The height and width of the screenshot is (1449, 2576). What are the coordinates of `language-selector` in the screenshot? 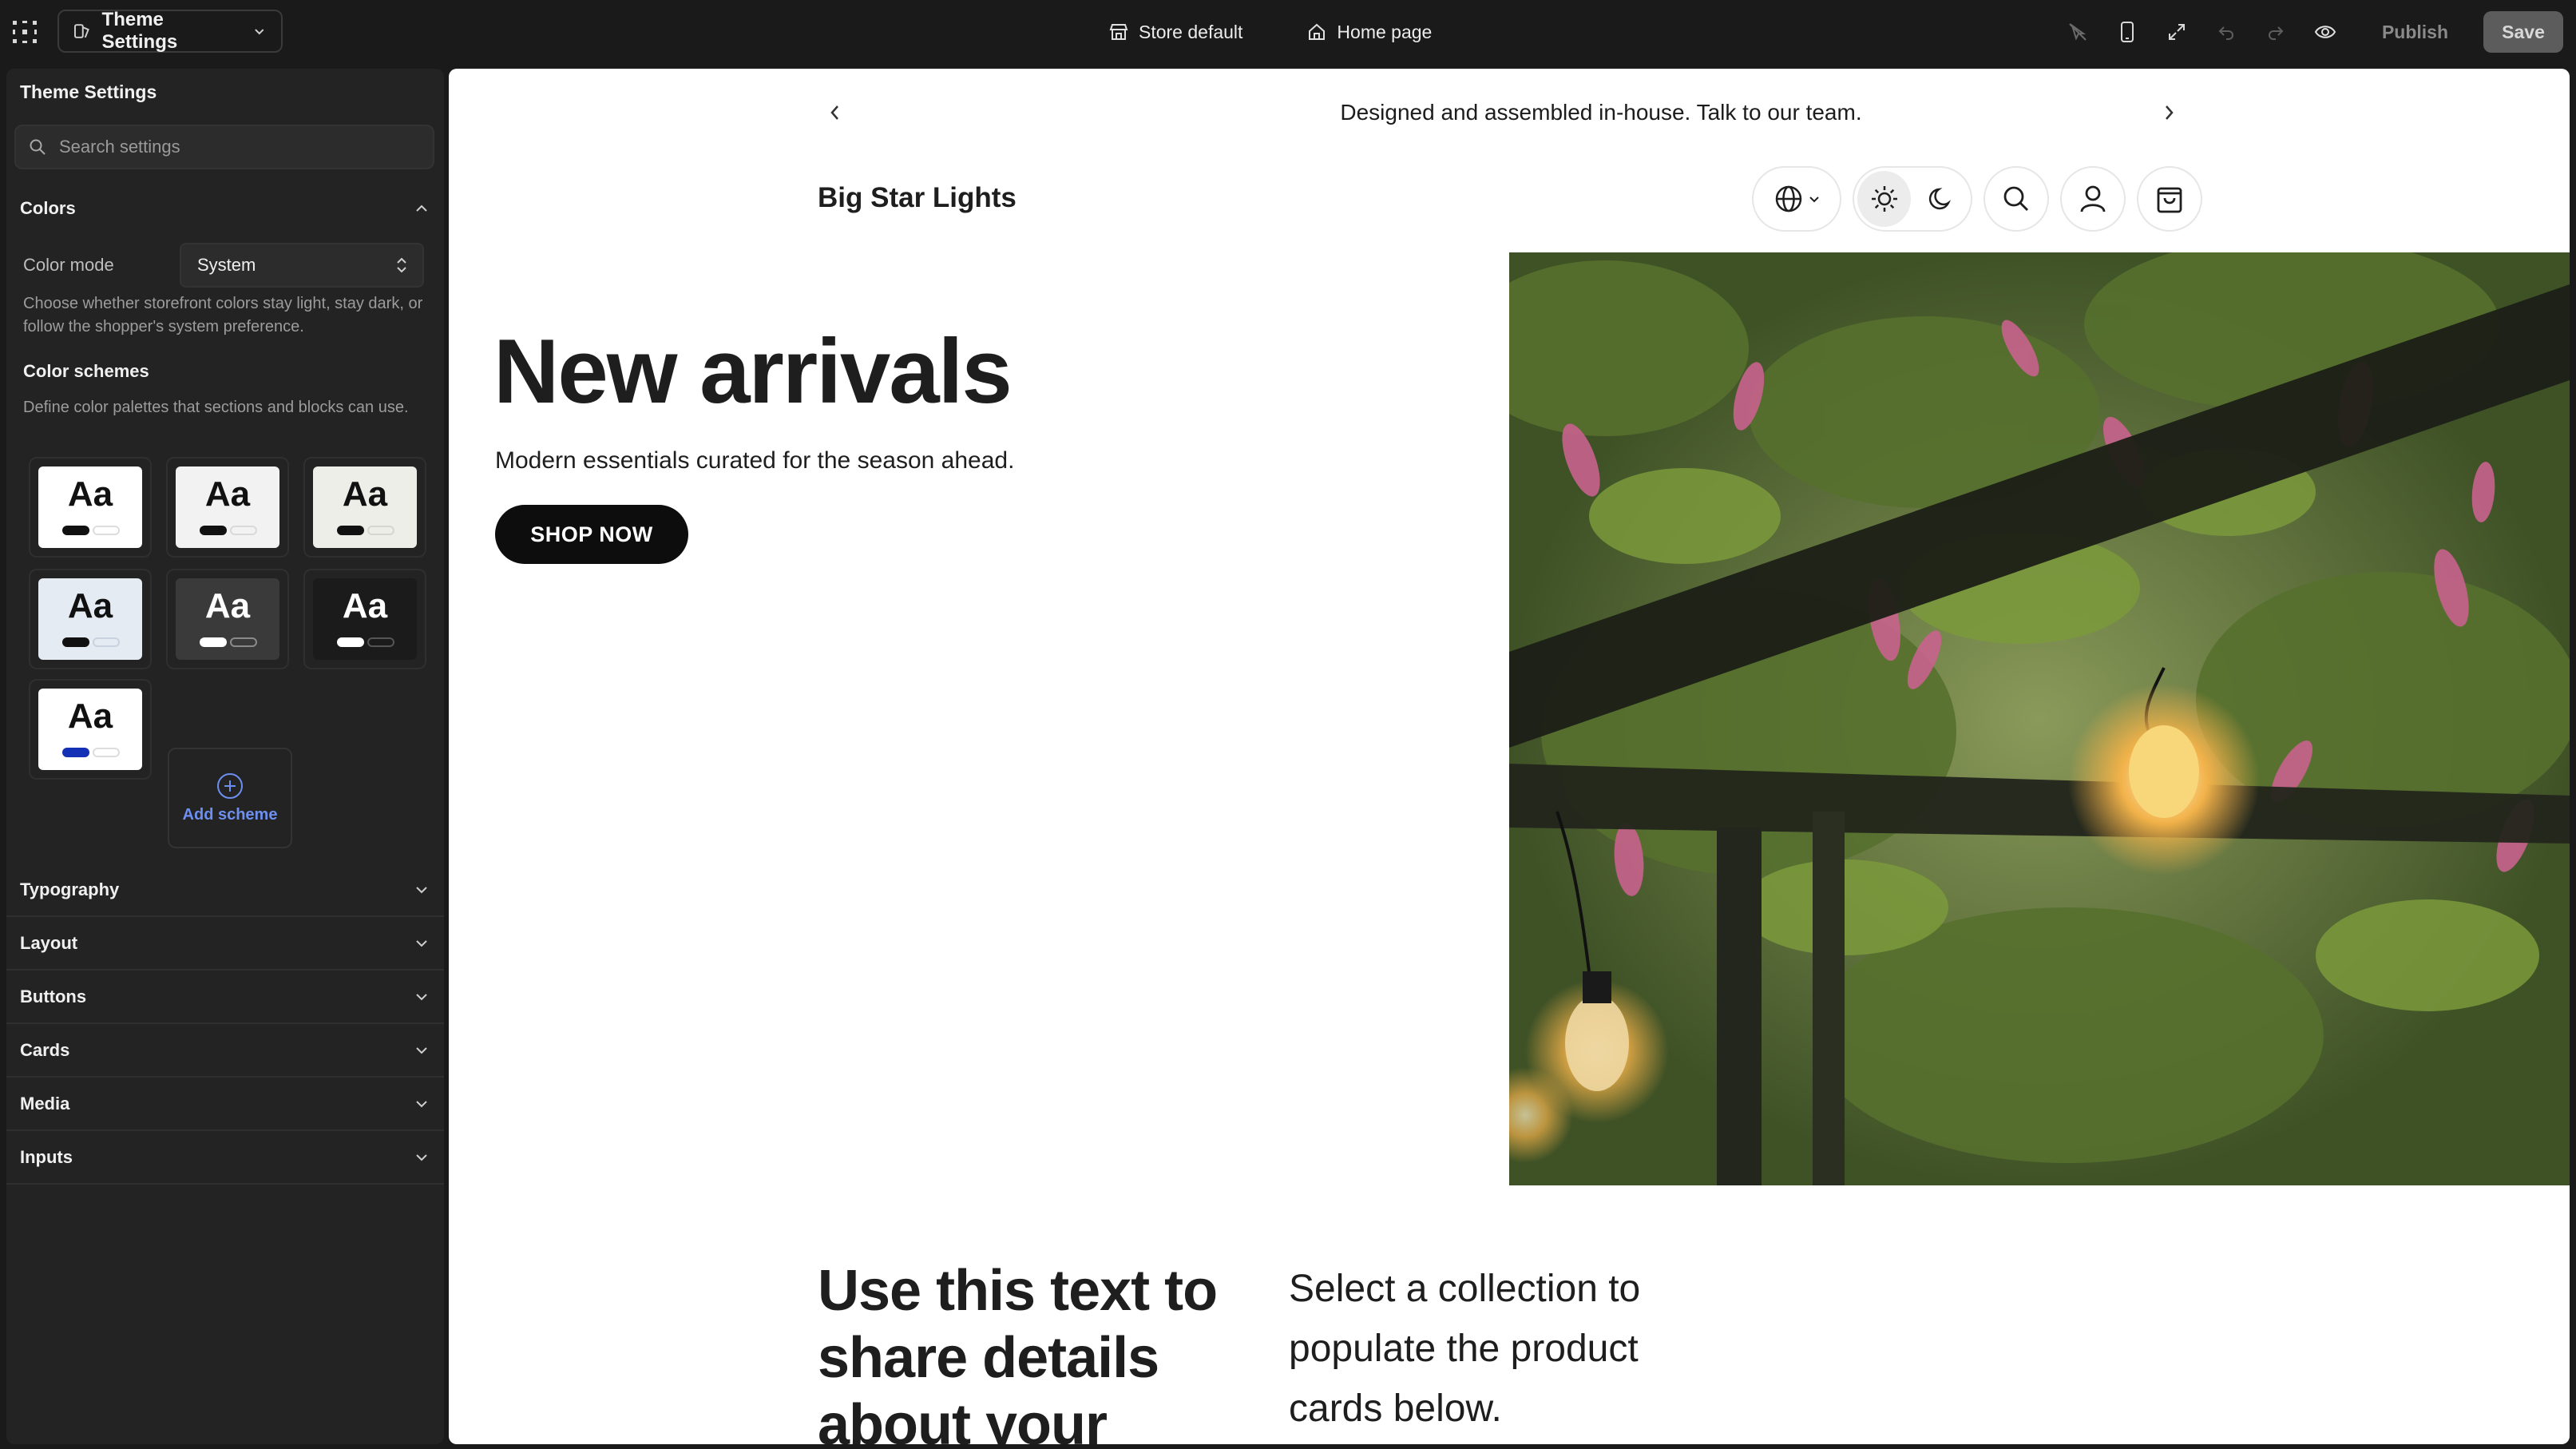 It's located at (1796, 199).